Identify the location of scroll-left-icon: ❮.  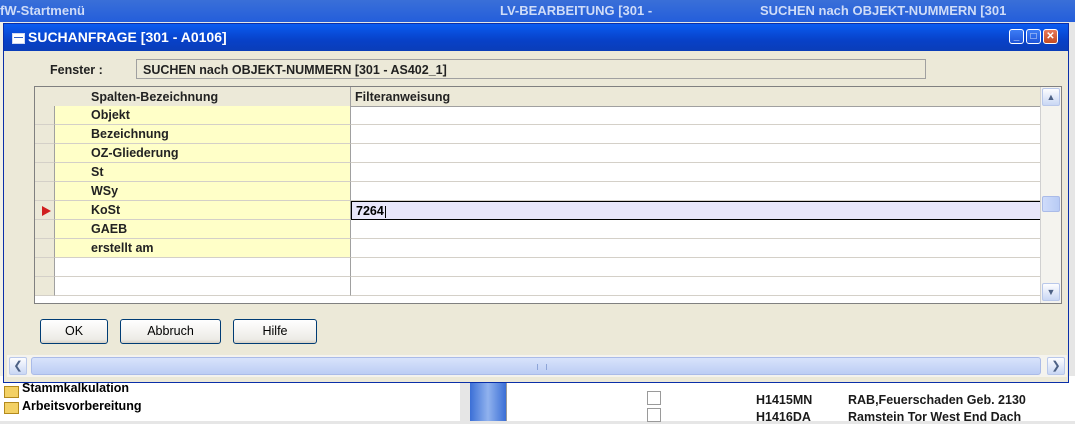
(18, 366).